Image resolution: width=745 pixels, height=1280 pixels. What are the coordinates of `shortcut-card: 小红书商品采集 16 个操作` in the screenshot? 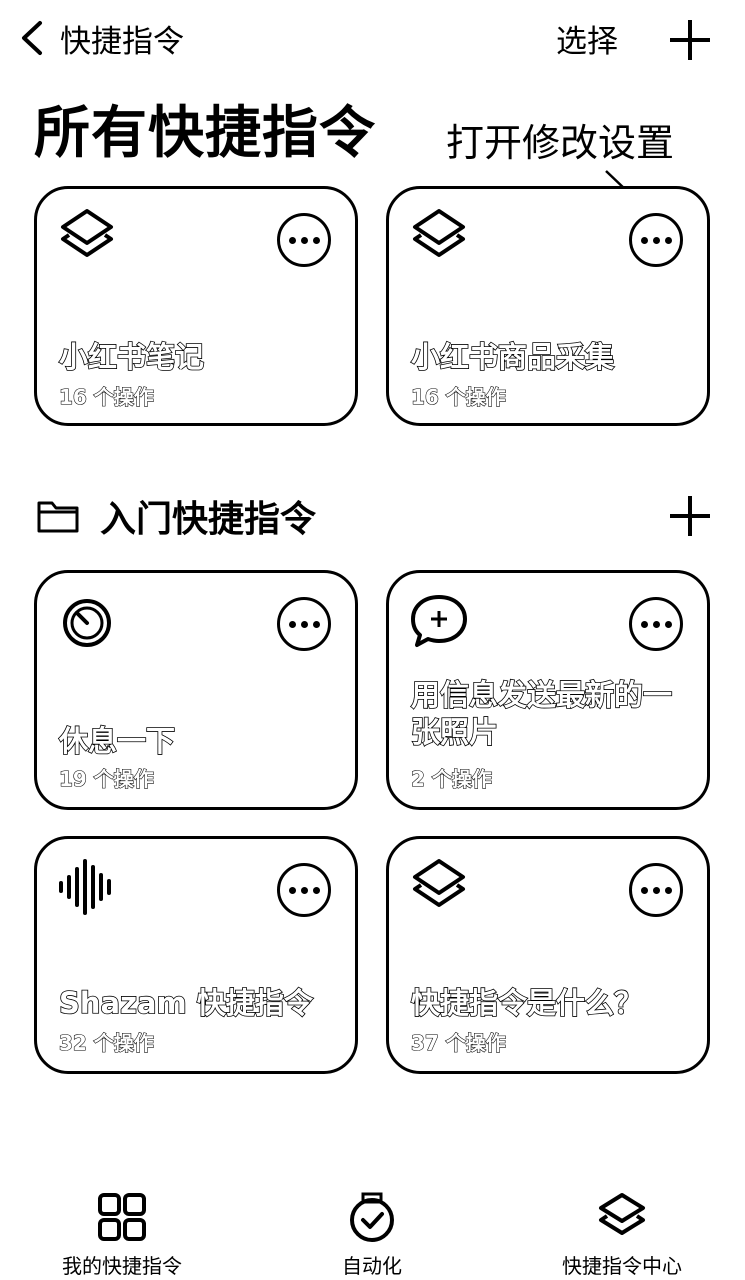 It's located at (548, 306).